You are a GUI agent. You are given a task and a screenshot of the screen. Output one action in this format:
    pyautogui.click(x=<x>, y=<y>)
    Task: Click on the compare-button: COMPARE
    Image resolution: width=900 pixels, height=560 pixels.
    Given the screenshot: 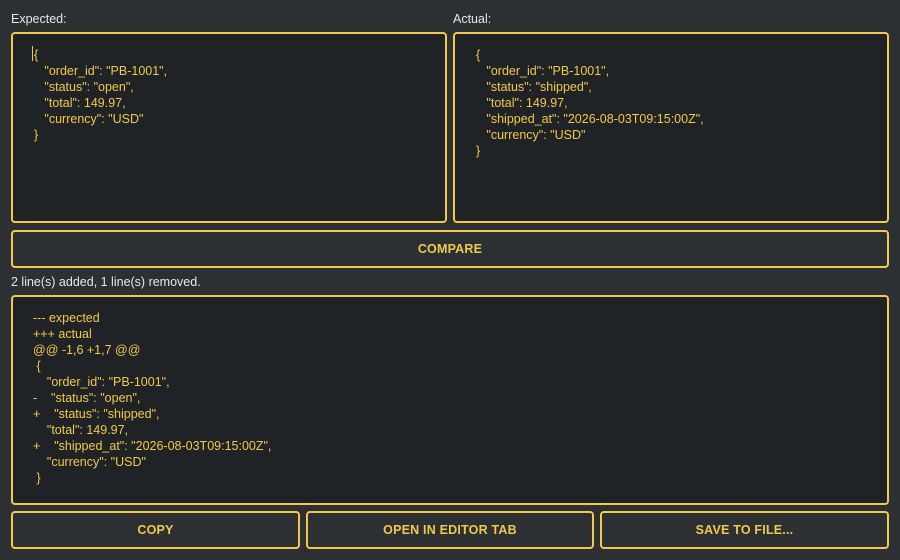 What is the action you would take?
    pyautogui.click(x=450, y=249)
    